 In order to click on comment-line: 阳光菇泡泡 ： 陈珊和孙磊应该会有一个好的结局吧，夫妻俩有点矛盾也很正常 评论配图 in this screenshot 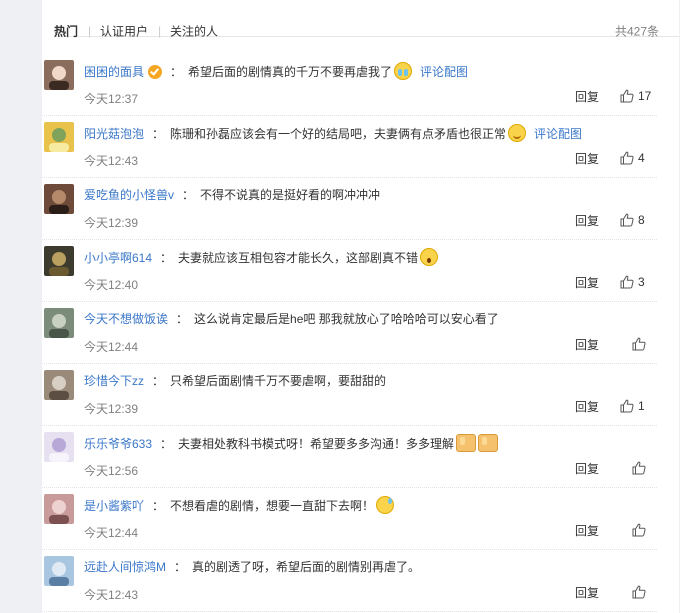, I will do `click(333, 133)`.